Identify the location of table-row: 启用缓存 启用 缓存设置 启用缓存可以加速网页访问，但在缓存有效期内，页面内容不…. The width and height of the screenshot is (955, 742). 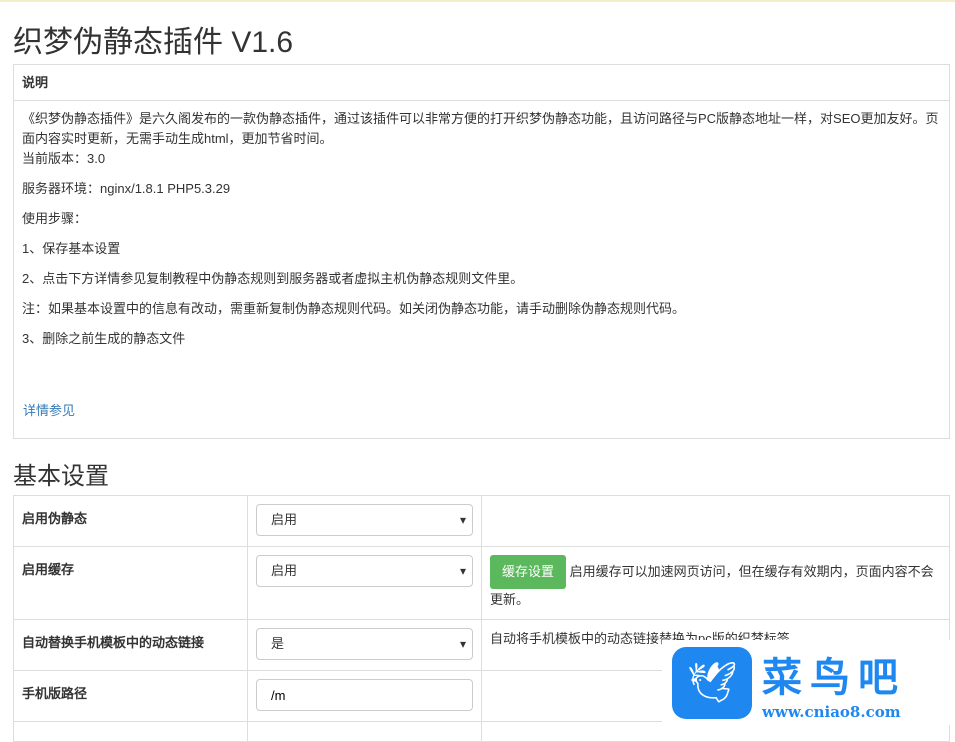
(481, 583).